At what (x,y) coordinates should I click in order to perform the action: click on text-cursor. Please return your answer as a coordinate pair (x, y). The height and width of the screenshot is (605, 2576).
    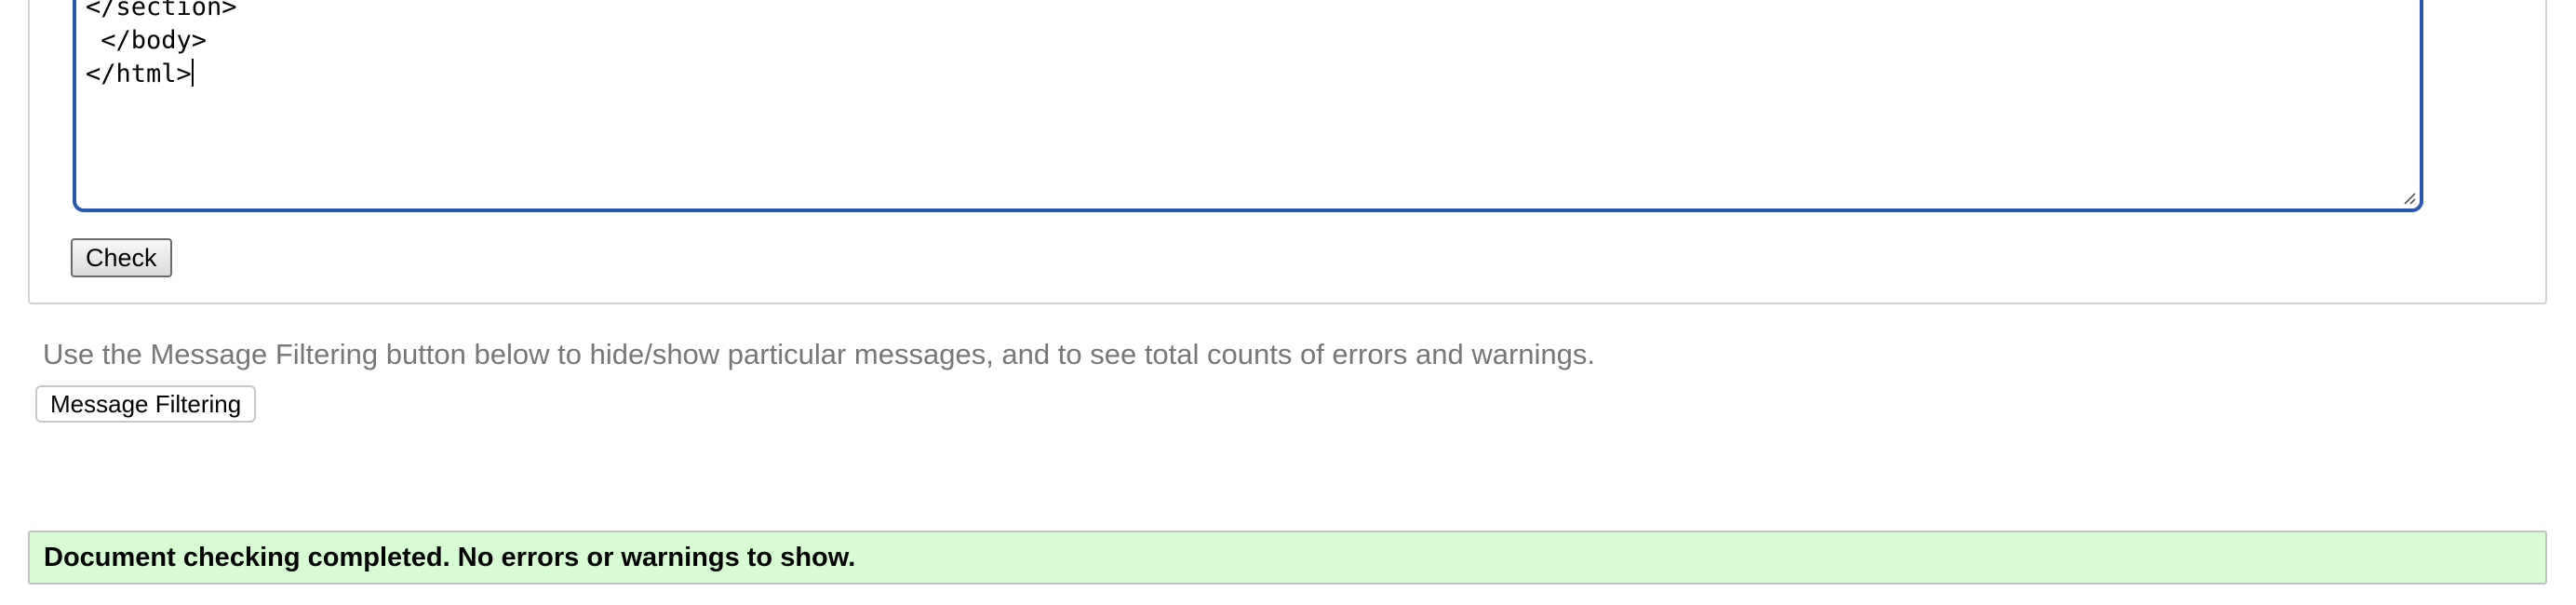
    Looking at the image, I should click on (192, 73).